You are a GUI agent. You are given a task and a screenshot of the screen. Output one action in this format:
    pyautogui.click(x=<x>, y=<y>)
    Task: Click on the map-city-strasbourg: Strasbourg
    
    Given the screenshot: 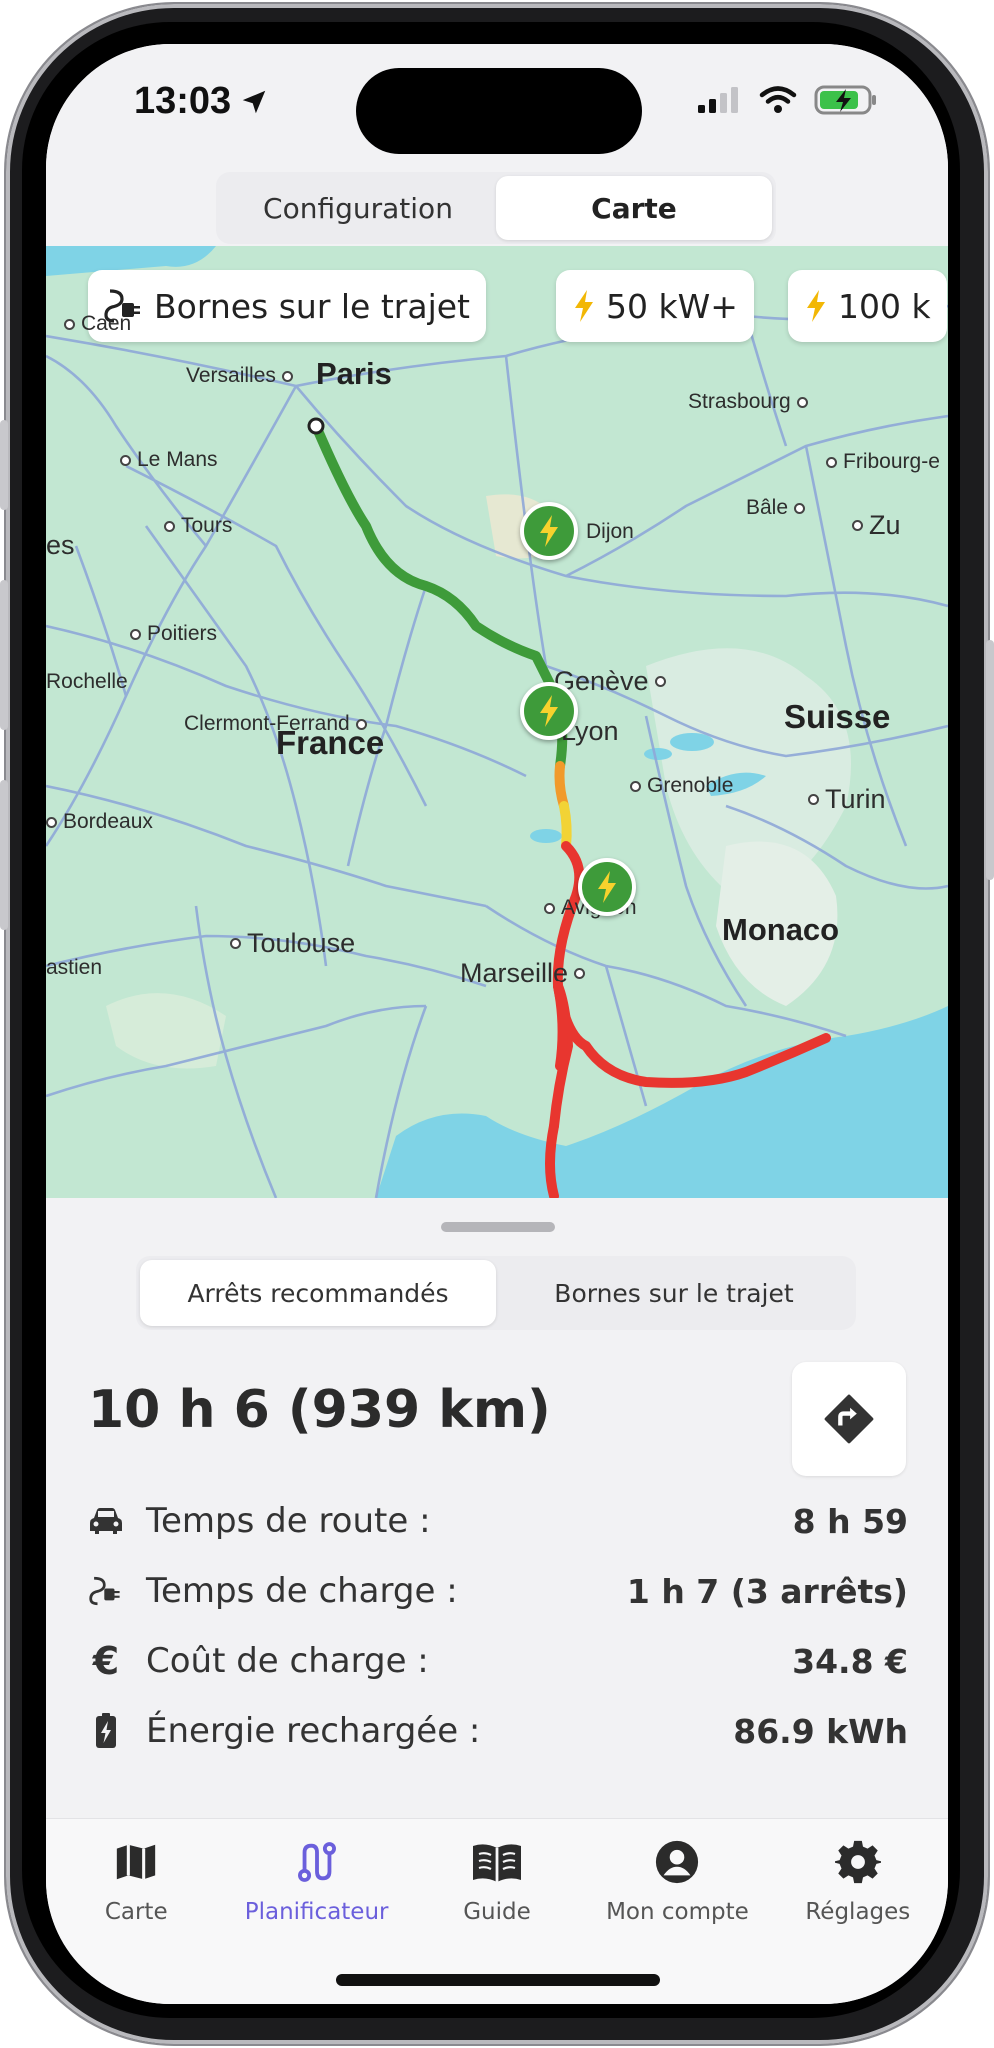 What is the action you would take?
    pyautogui.click(x=748, y=402)
    